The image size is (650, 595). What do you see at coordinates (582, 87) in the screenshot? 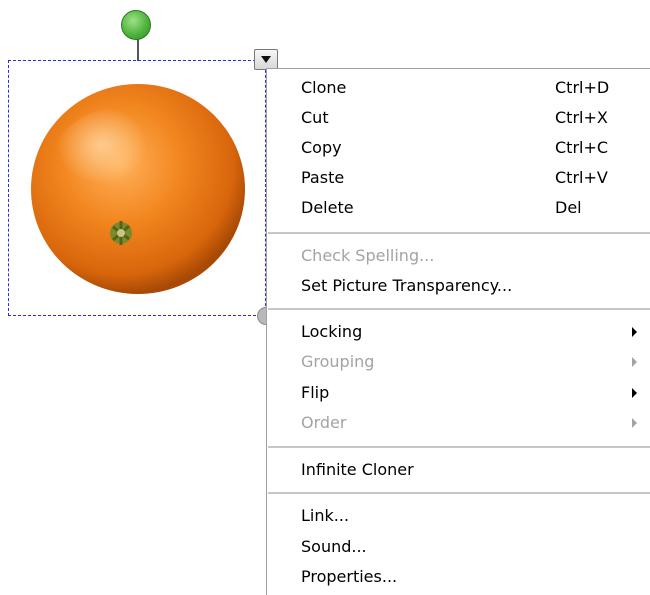
I see `menu-item-shortcut: Ctrl+D` at bounding box center [582, 87].